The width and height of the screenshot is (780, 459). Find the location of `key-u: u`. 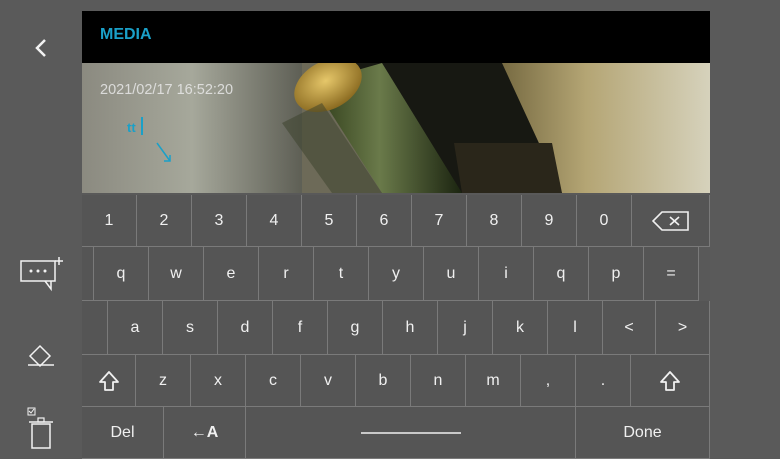

key-u: u is located at coordinates (451, 274).